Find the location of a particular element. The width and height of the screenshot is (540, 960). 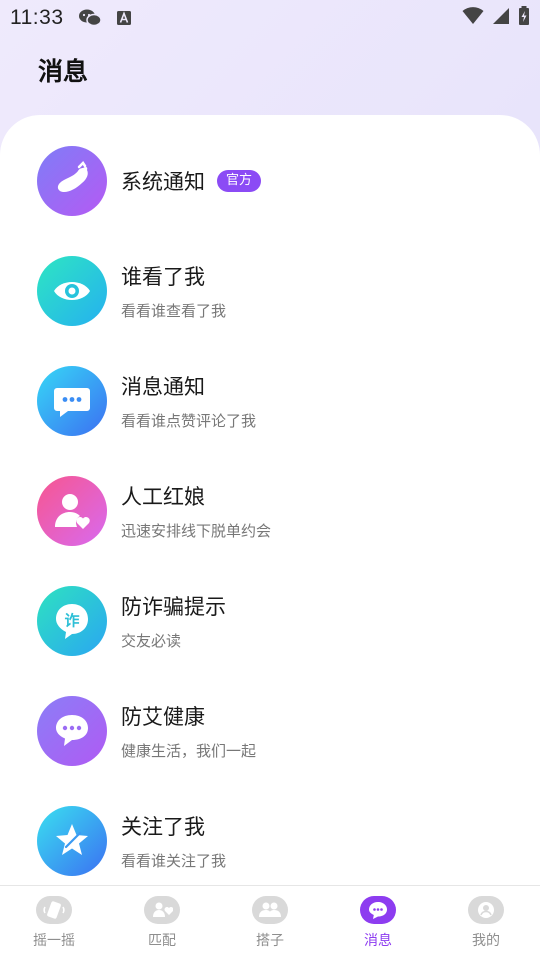

list-item-followers: 关注了我 看看谁关注了我 is located at coordinates (270, 838).